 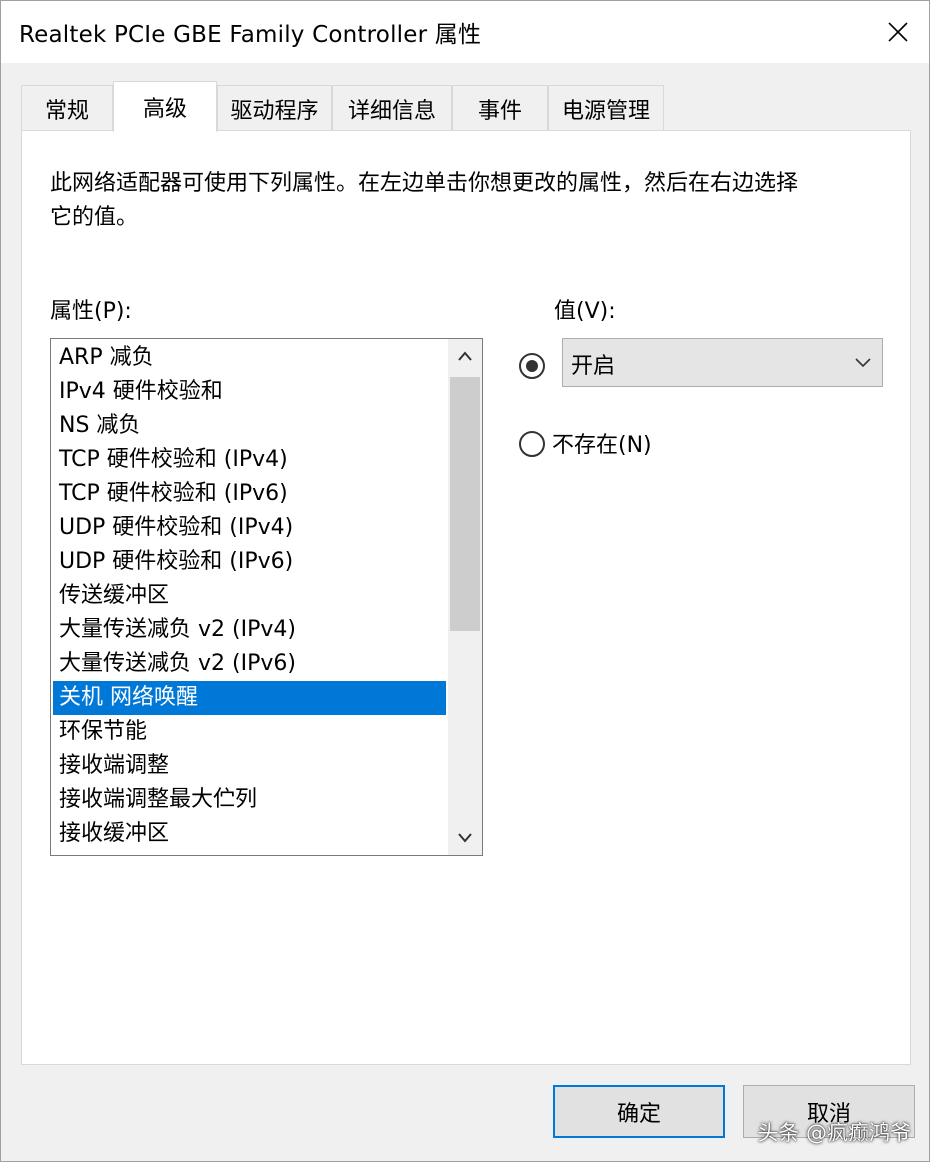 I want to click on property-list-item: 关机 网络唤醒, so click(x=249, y=698).